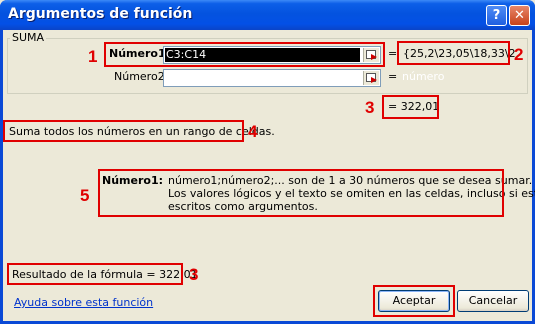 The height and width of the screenshot is (324, 535). What do you see at coordinates (139, 76) in the screenshot?
I see `arg2-label: Número2` at bounding box center [139, 76].